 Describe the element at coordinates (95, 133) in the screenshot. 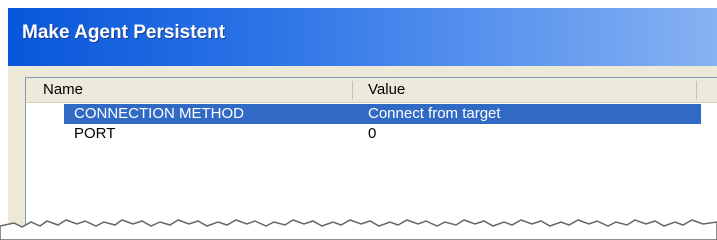

I see `row-name-cell: PORT` at that location.